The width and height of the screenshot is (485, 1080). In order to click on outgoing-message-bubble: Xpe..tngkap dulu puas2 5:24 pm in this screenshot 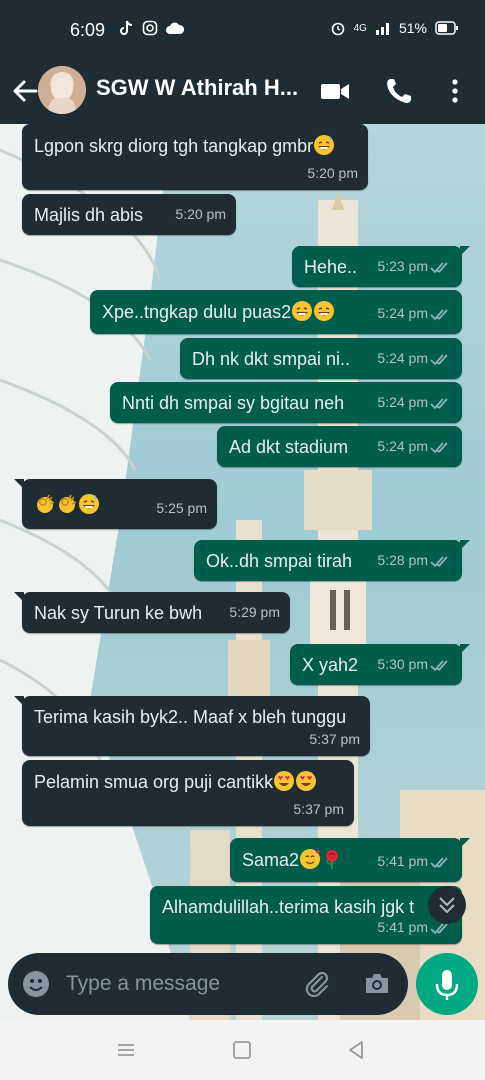, I will do `click(276, 312)`.